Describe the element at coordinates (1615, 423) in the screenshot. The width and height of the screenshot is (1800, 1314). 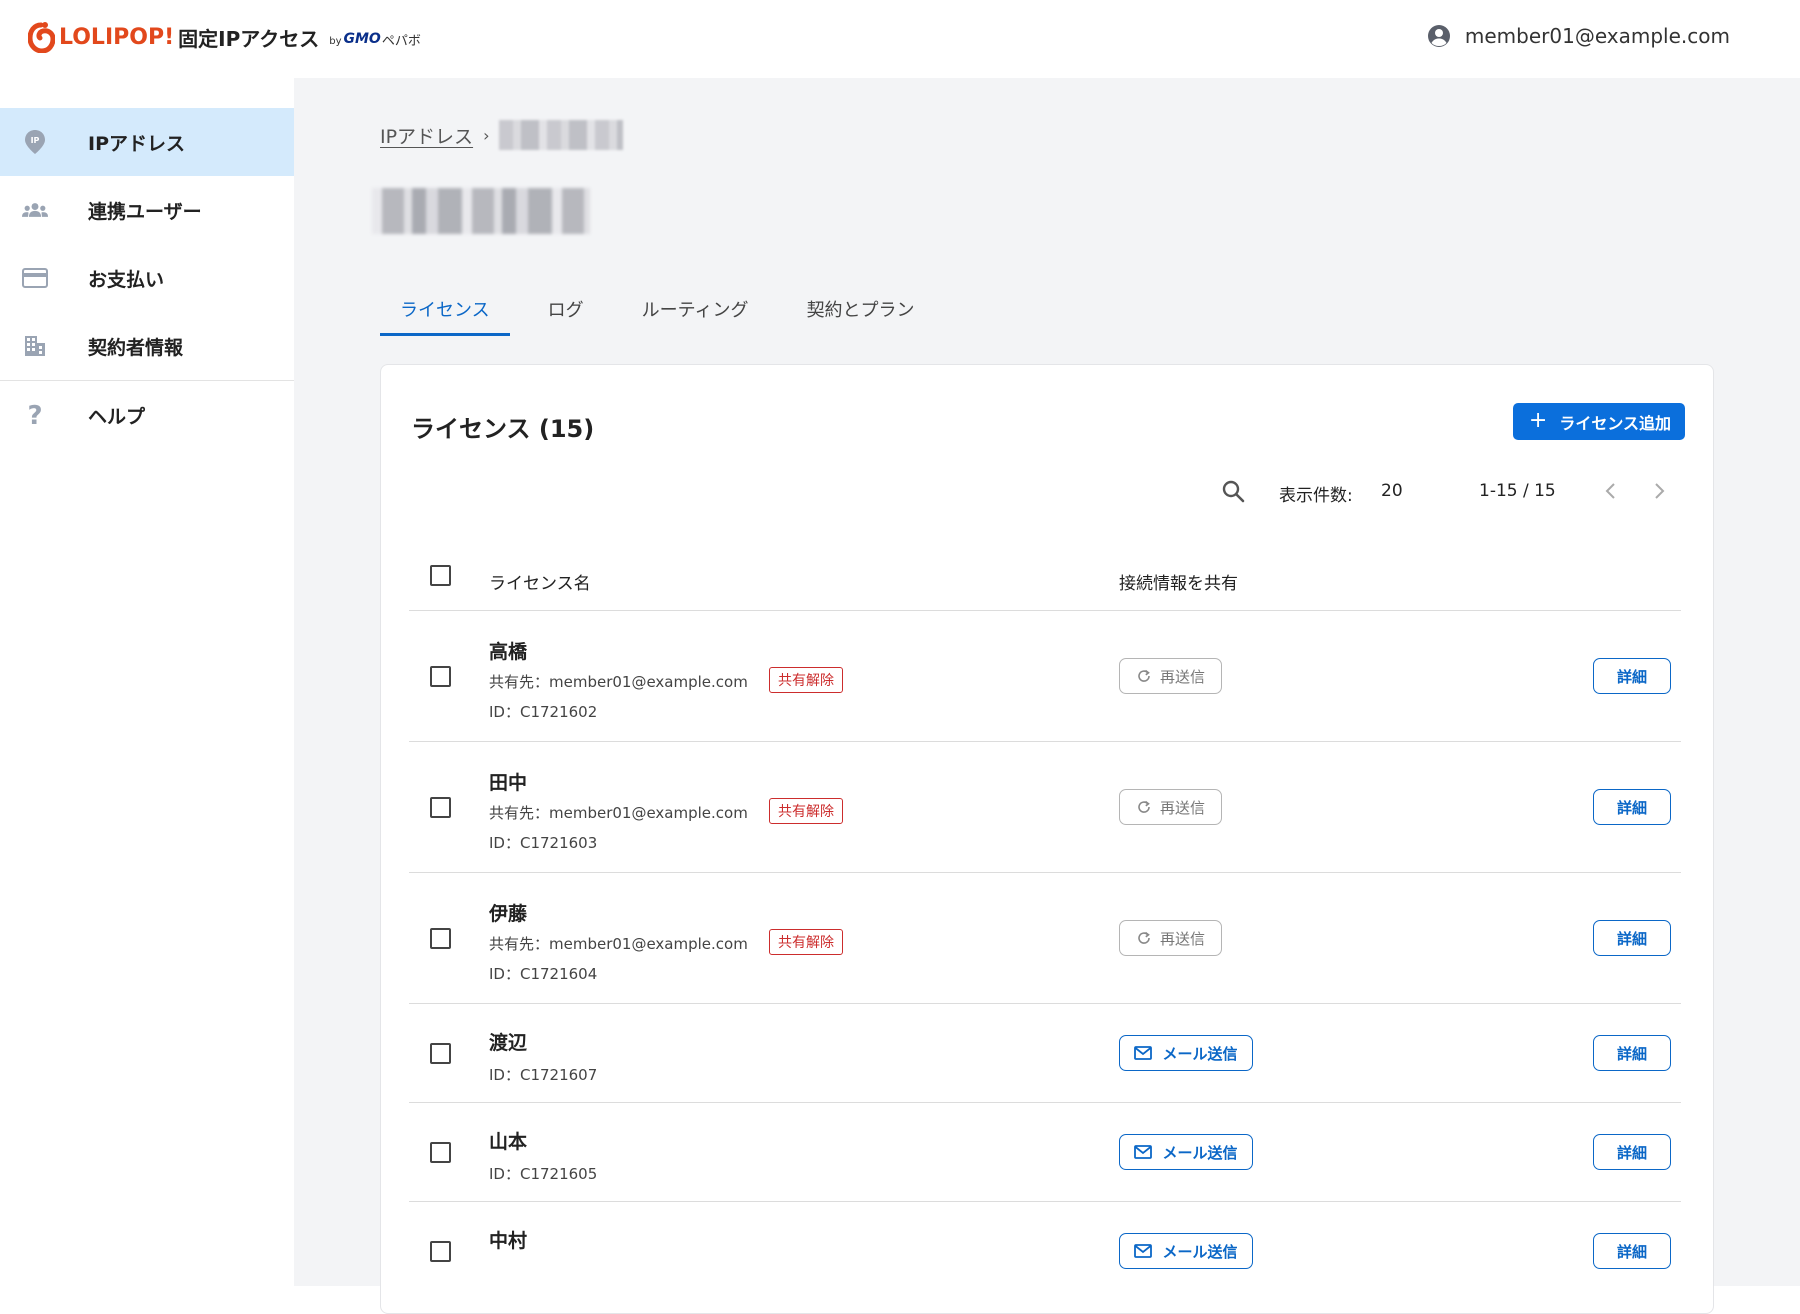
I see `add-license-label: ライセンス追加` at that location.